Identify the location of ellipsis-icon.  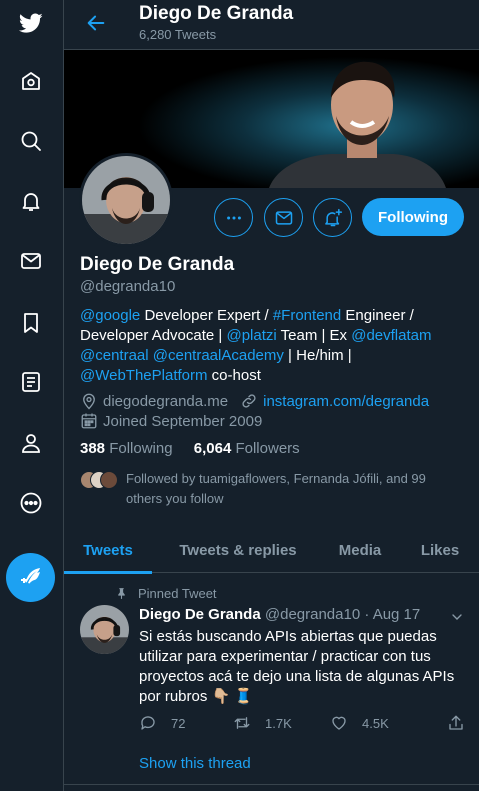
(233, 217).